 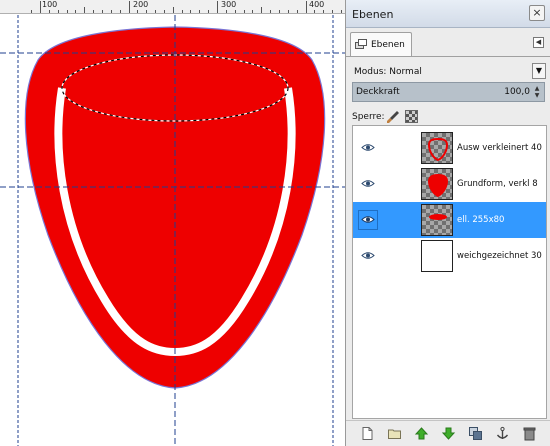 I want to click on layer-row: Grundform, verkl 8, so click(x=449, y=184).